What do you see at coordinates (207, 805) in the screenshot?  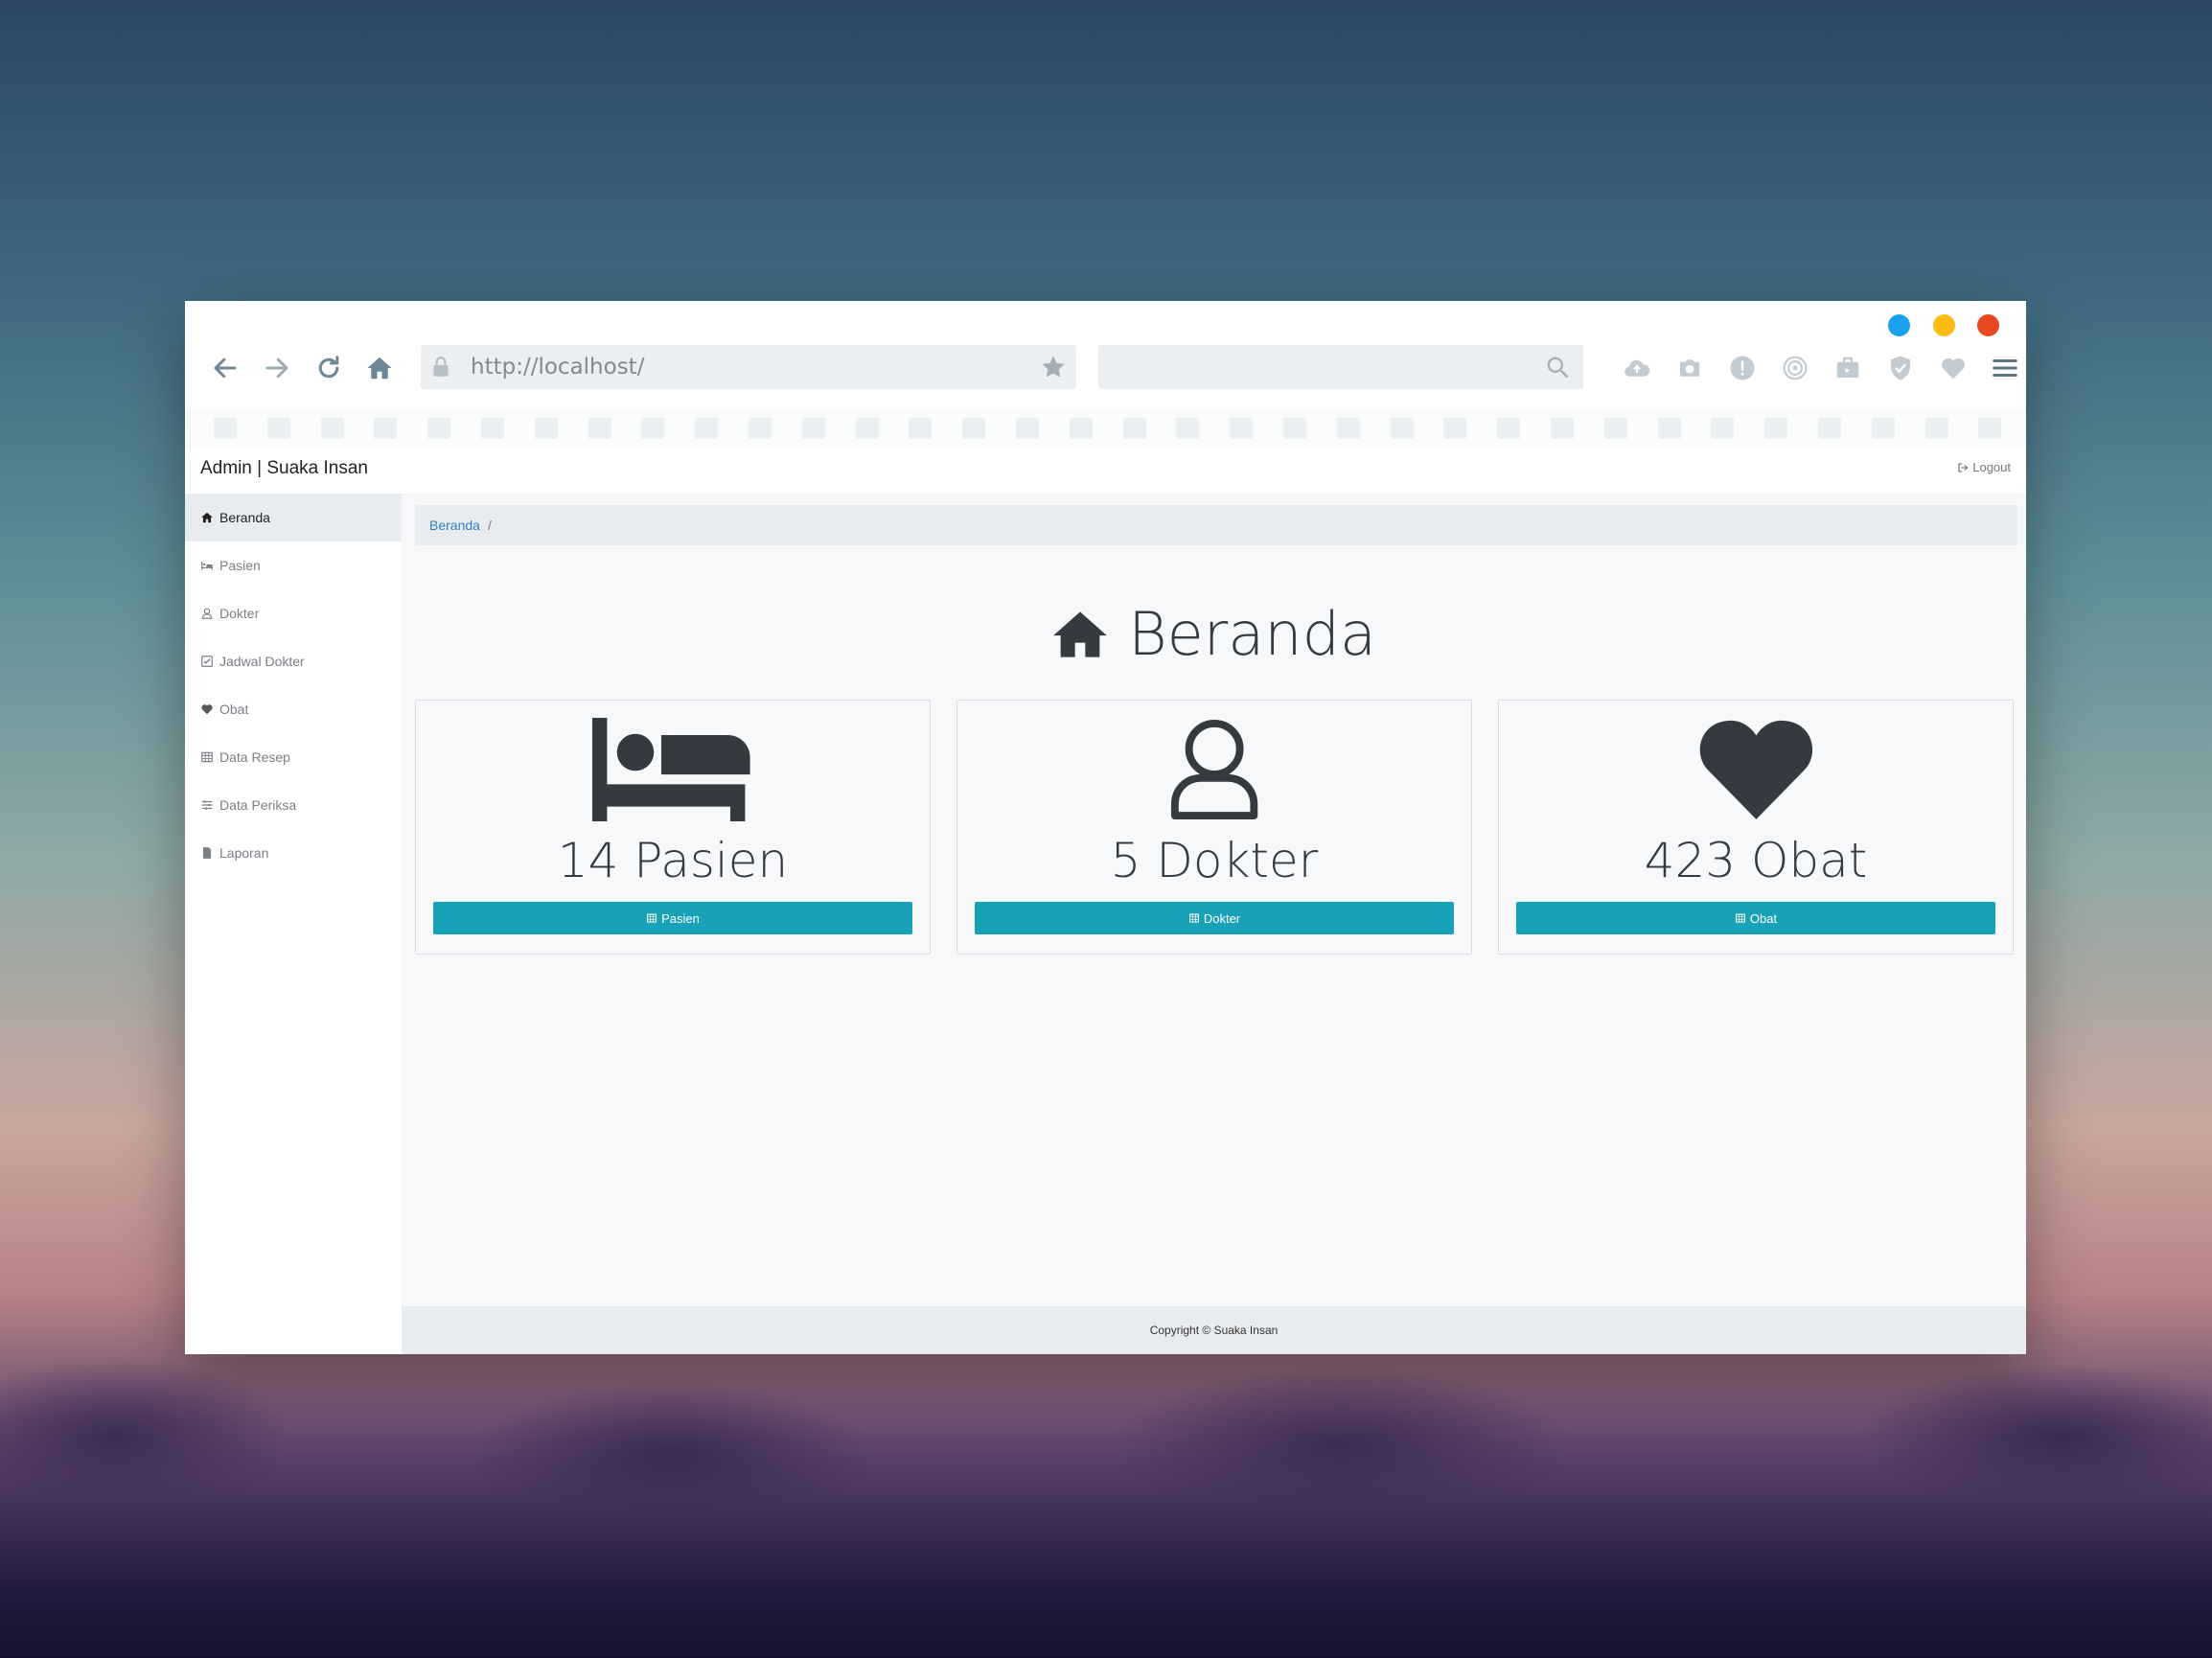 I see `sliders-icon` at bounding box center [207, 805].